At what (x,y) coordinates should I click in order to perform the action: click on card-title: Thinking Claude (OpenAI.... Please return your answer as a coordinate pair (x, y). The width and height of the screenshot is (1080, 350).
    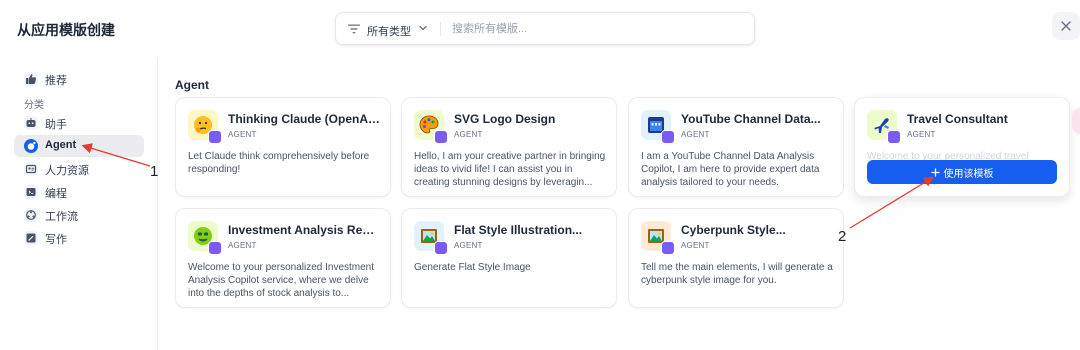
    Looking at the image, I should click on (304, 119).